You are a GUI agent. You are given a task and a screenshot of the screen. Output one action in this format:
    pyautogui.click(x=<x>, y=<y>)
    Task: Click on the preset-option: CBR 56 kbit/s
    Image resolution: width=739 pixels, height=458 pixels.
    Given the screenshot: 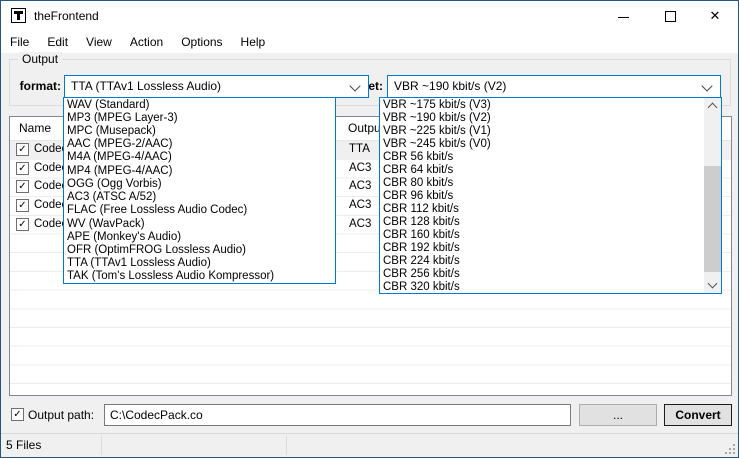 What is the action you would take?
    pyautogui.click(x=542, y=156)
    